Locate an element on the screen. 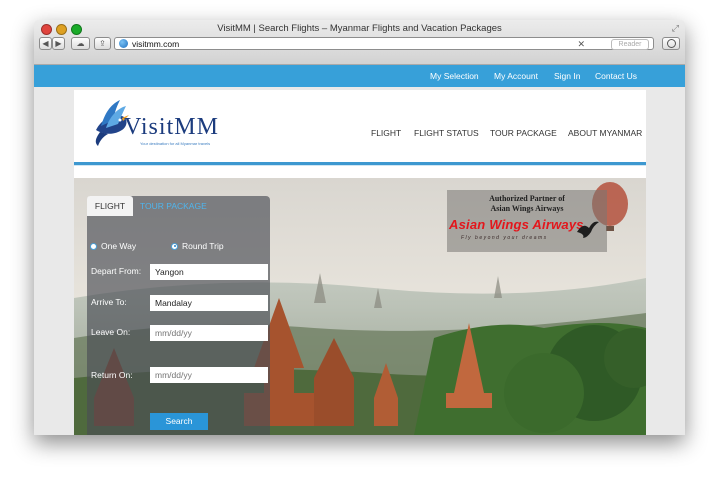 This screenshot has width=720, height=481. search-button: Search is located at coordinates (179, 421).